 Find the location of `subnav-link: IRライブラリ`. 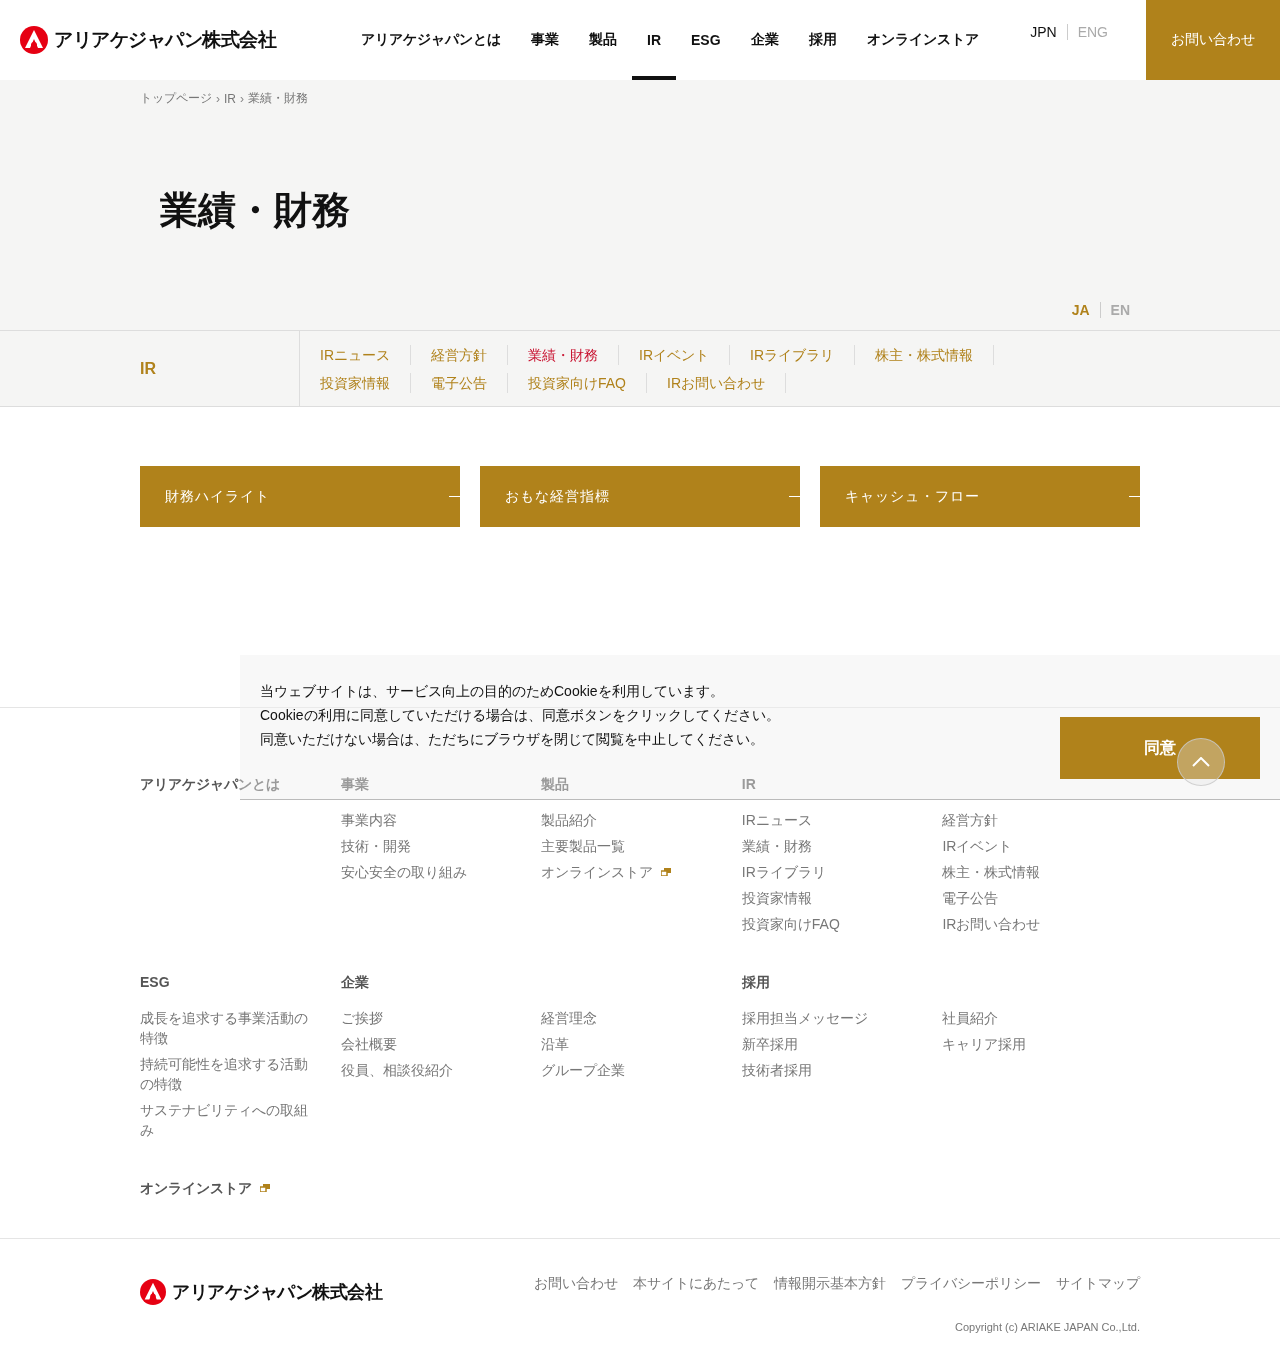

subnav-link: IRライブラリ is located at coordinates (792, 354).